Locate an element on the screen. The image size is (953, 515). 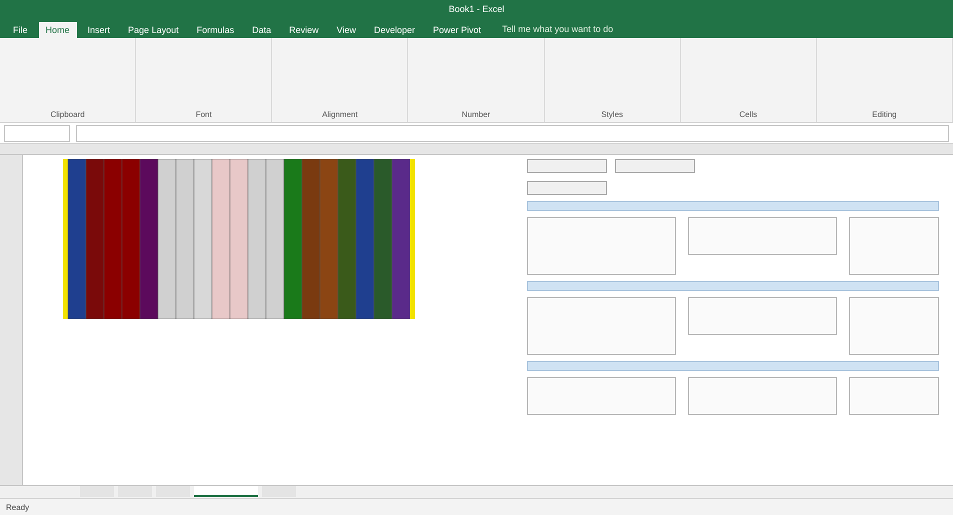
ribbon-tab: Power Pivot is located at coordinates (457, 30).